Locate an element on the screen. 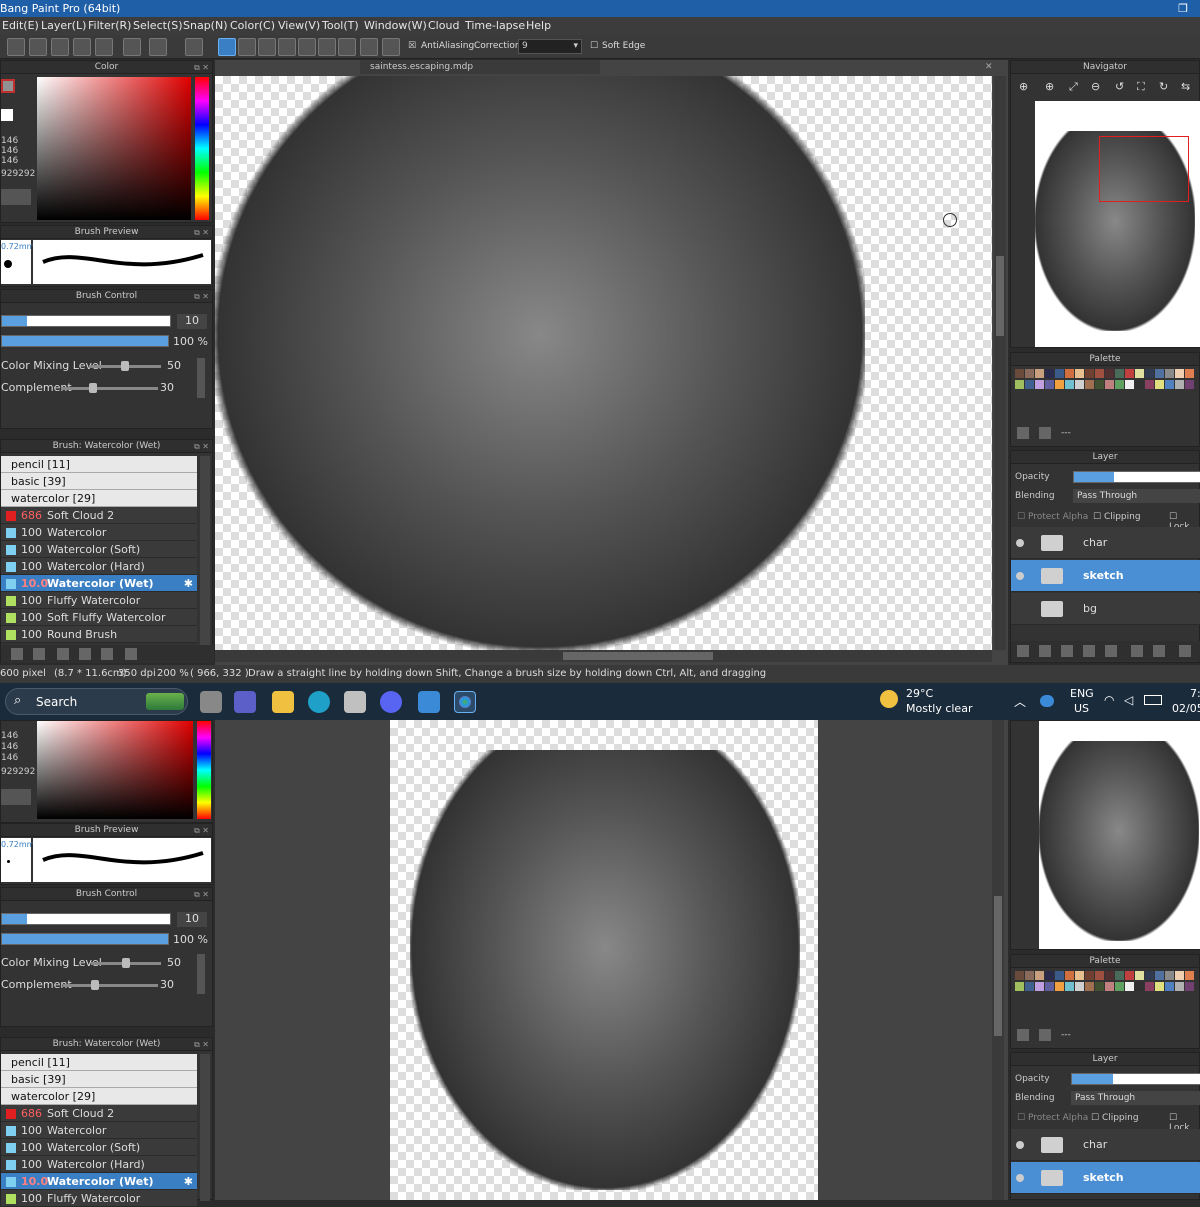  snap-radial-icon is located at coordinates (307, 47).